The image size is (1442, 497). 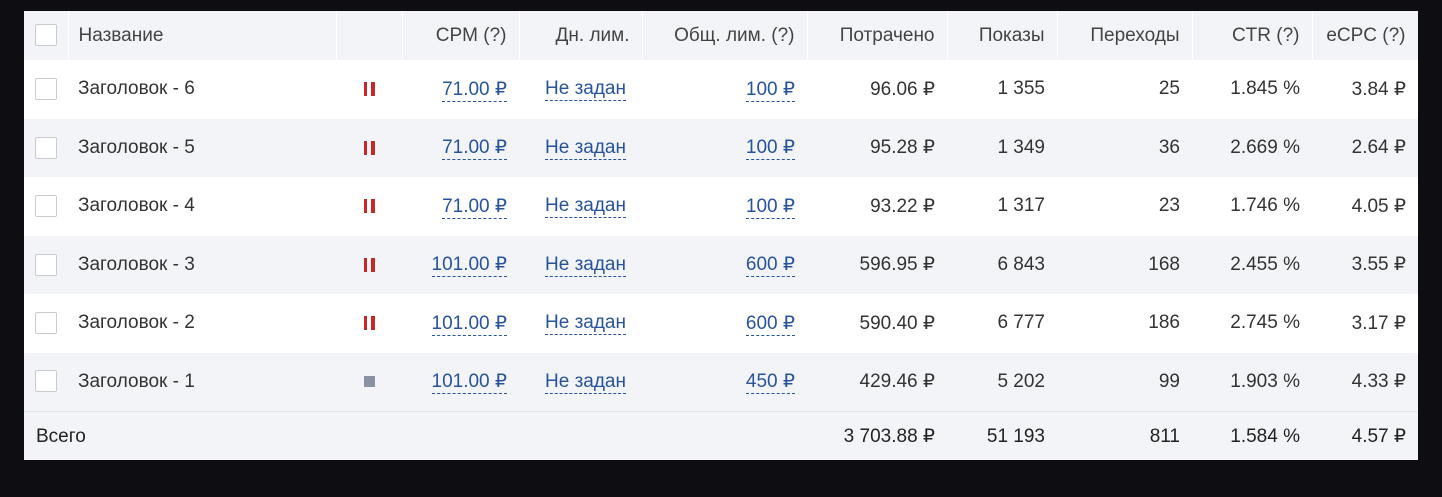 What do you see at coordinates (1265, 147) in the screenshot?
I see `ctr-value: 2.669 %` at bounding box center [1265, 147].